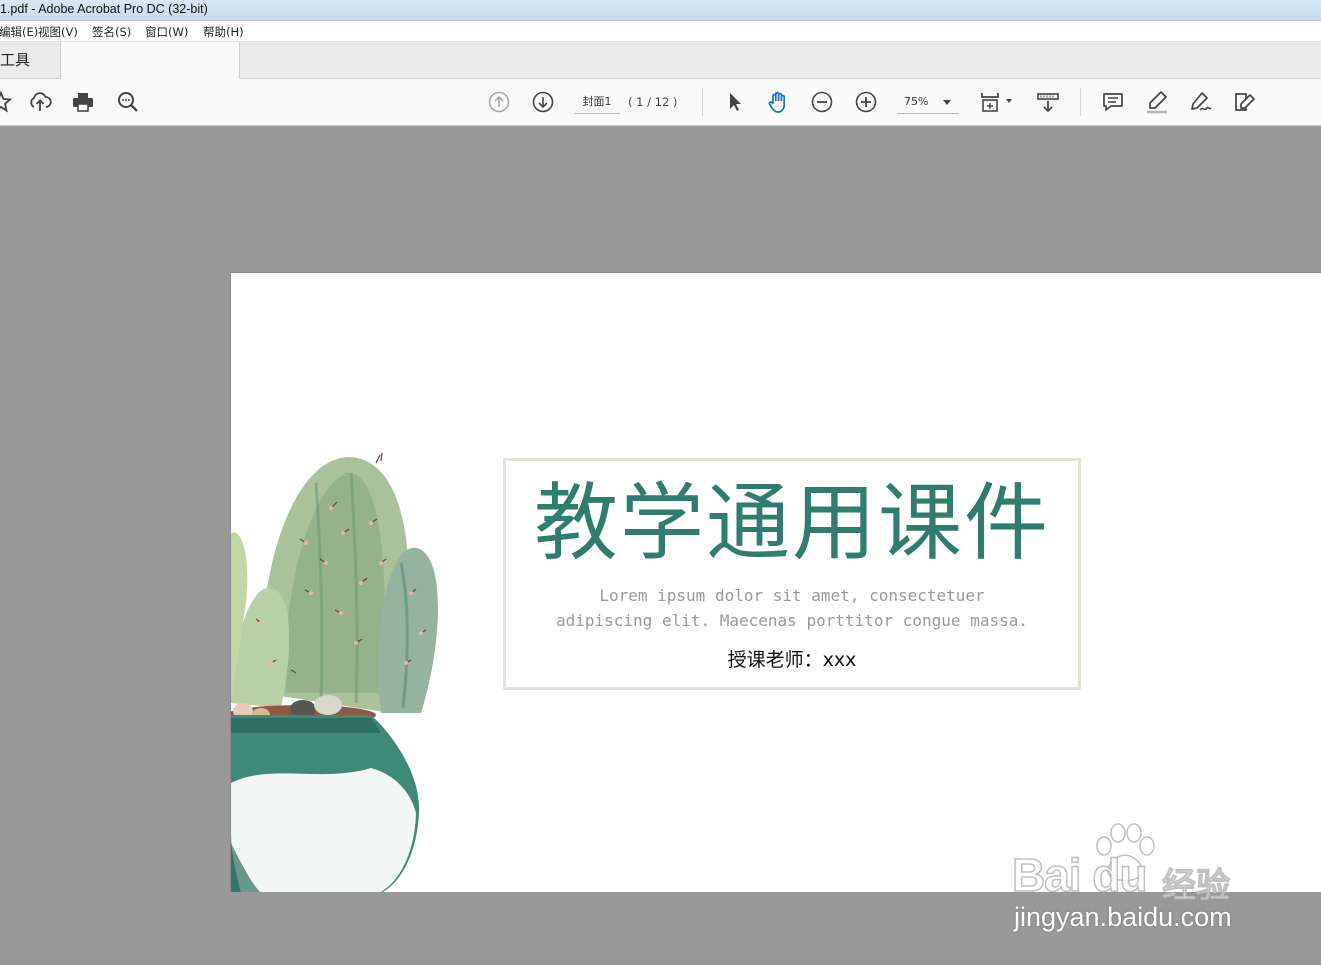 This screenshot has width=1321, height=965. What do you see at coordinates (660, 60) in the screenshot?
I see `tab-strip: 工具` at bounding box center [660, 60].